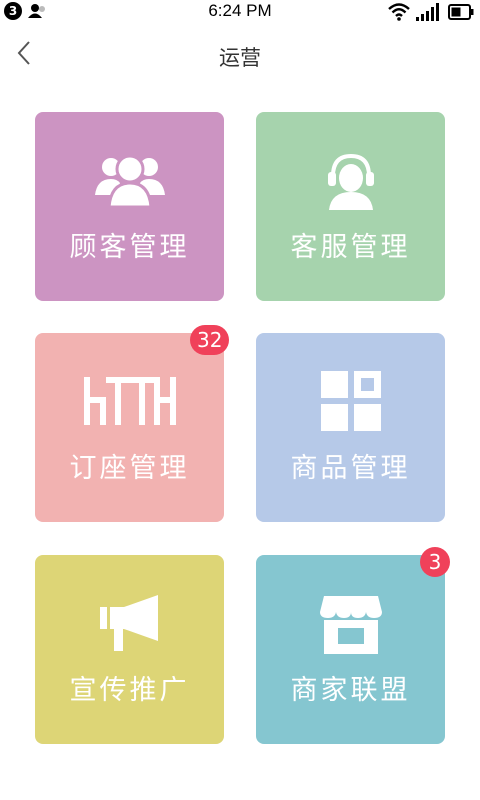 The height and width of the screenshot is (800, 480). I want to click on tile-seat-booking-management: 订座管理 32, so click(132, 423).